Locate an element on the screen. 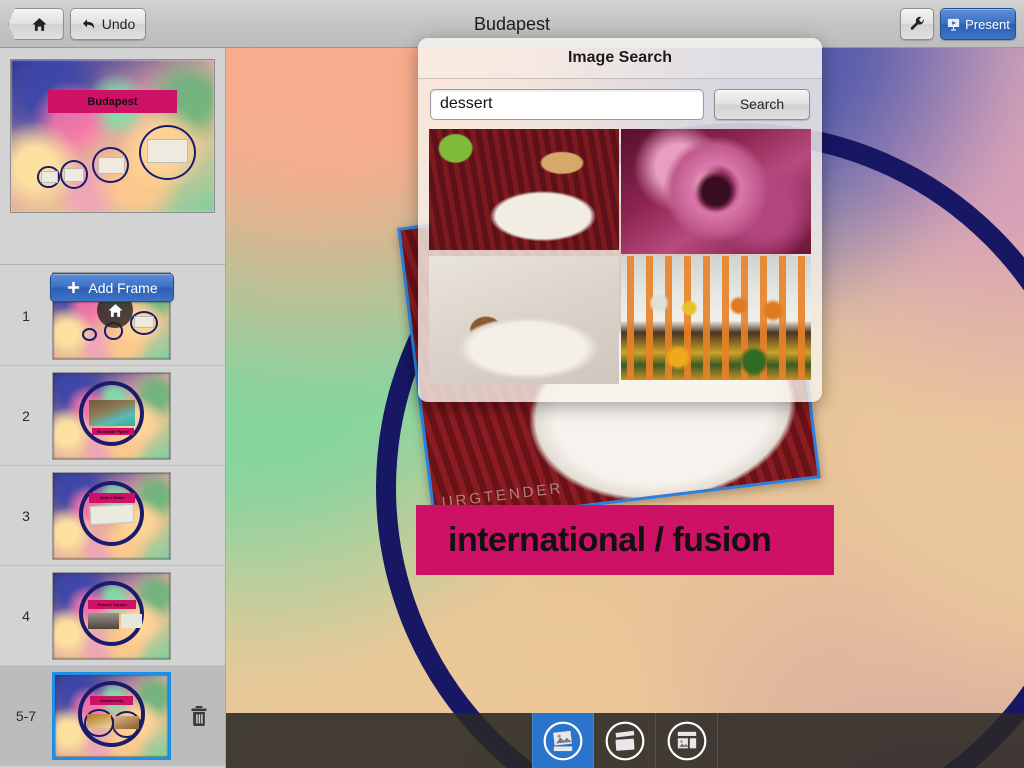 The image size is (1024, 768). frame-list: 1 Budapest 2 is located at coordinates (112, 517).